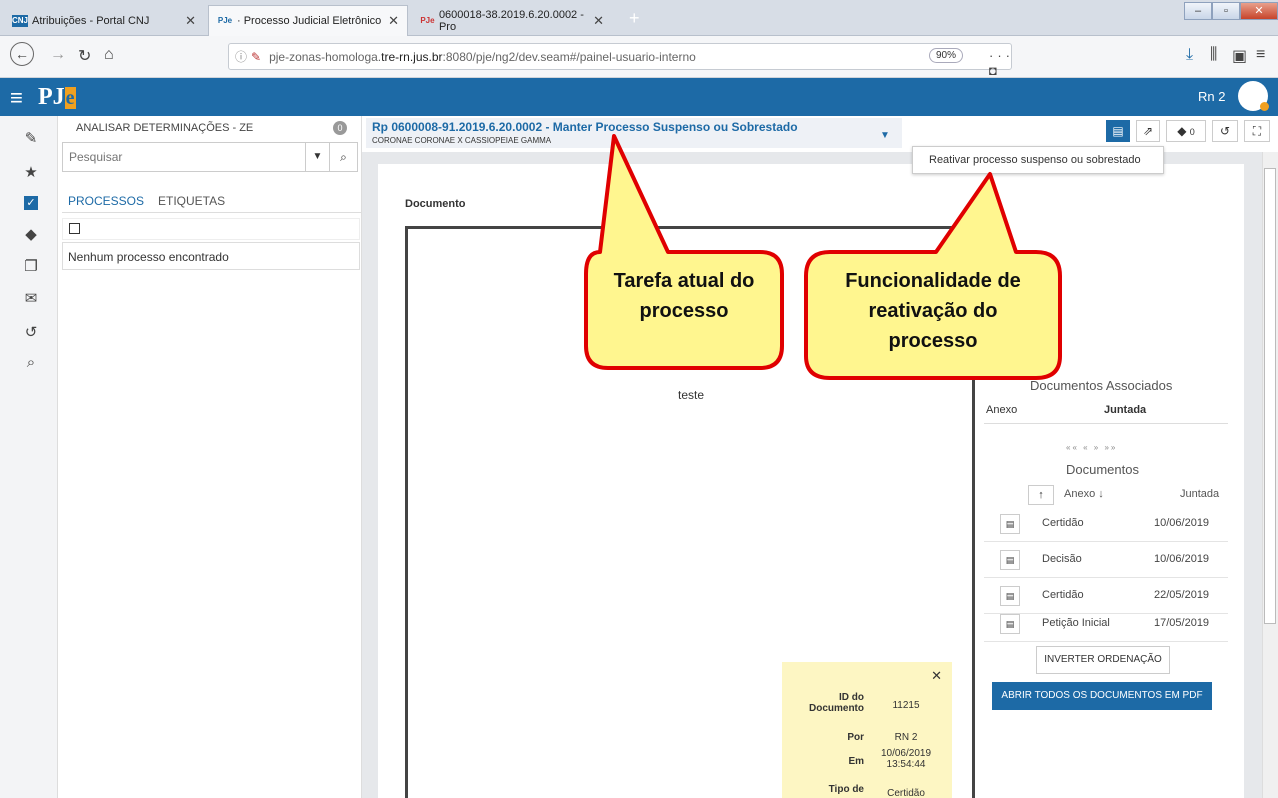 The image size is (1278, 798). Describe the element at coordinates (684, 296) in the screenshot. I see `callout-left-text: Tarefa atual do processo` at that location.